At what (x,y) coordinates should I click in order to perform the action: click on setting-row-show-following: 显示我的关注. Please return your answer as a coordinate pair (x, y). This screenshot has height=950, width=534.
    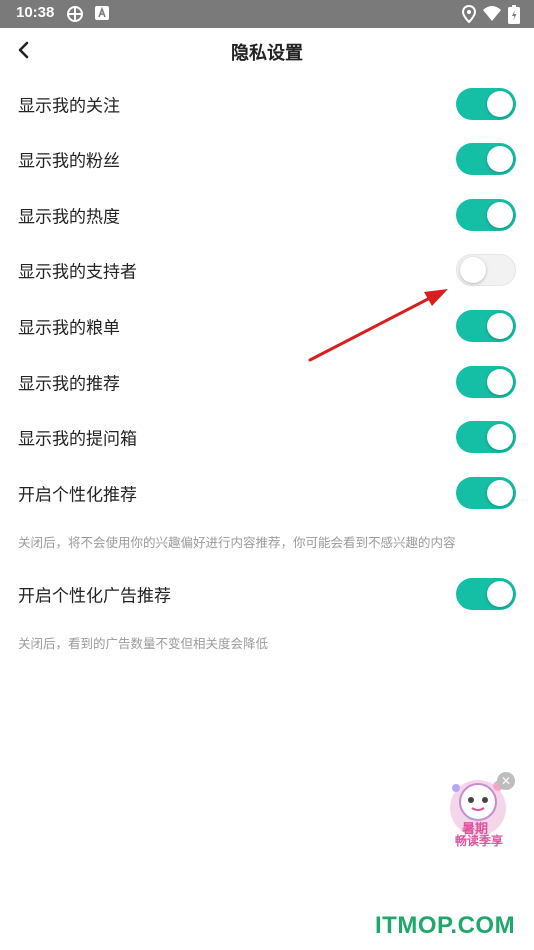
    Looking at the image, I should click on (267, 104).